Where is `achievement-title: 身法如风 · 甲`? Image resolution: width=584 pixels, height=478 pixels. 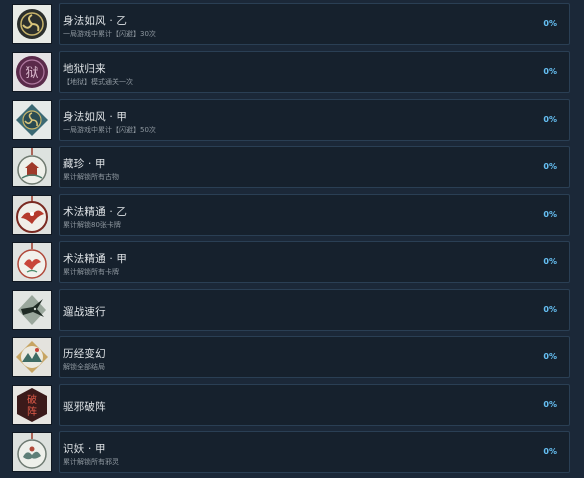
achievement-title: 身法如风 · 甲 is located at coordinates (95, 117).